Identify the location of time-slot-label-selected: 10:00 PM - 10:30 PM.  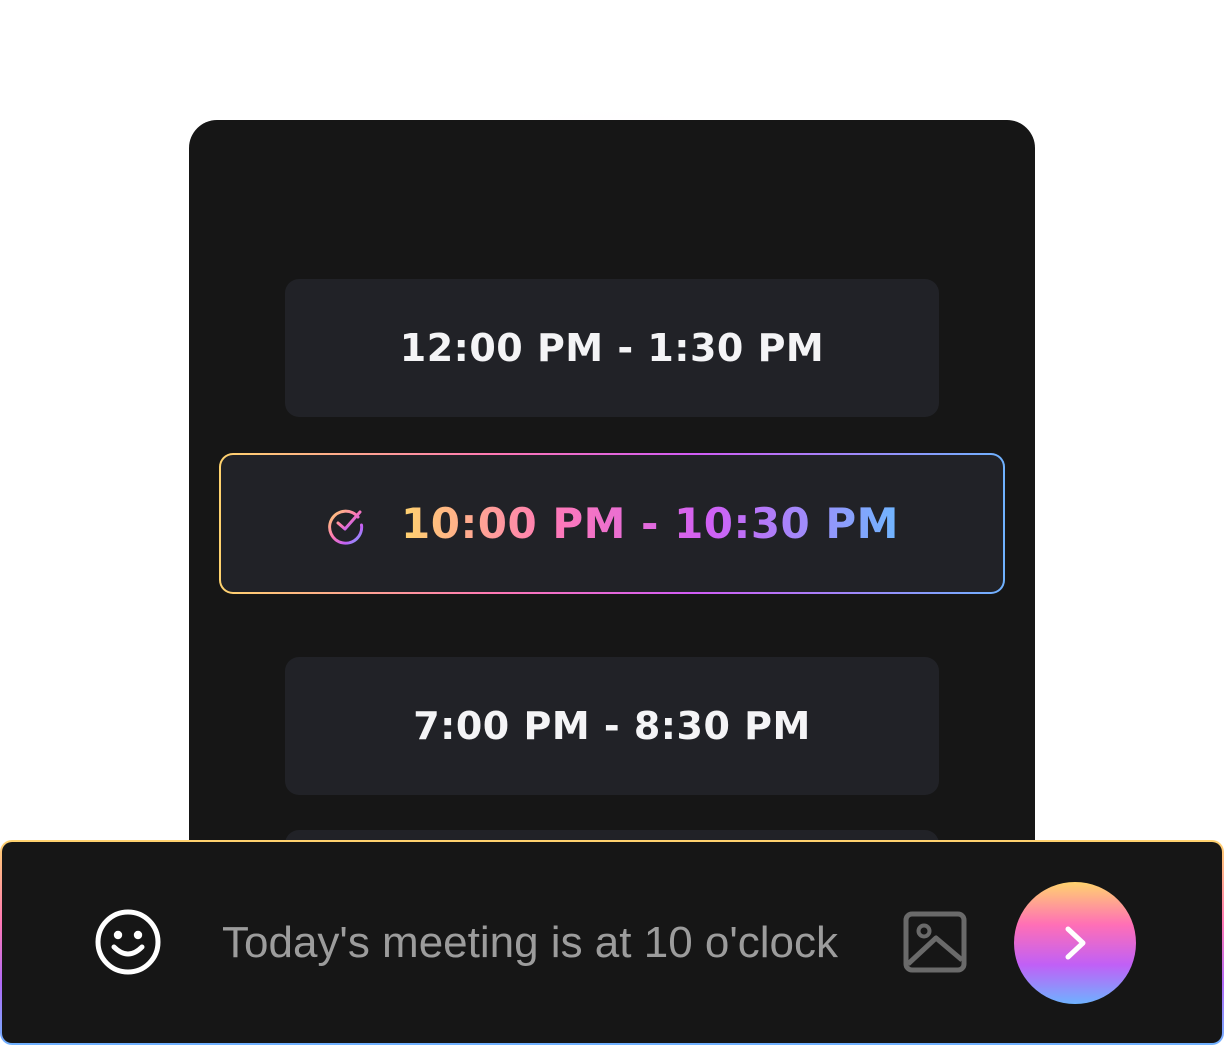
(650, 523).